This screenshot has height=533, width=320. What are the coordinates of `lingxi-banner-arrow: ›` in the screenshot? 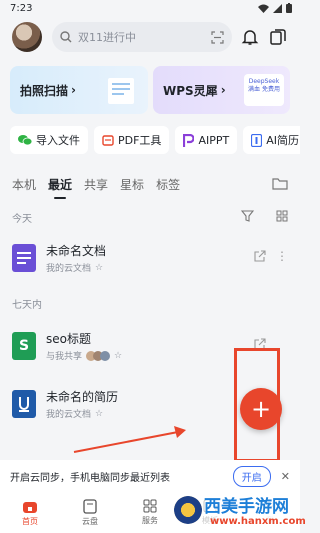 It's located at (223, 90).